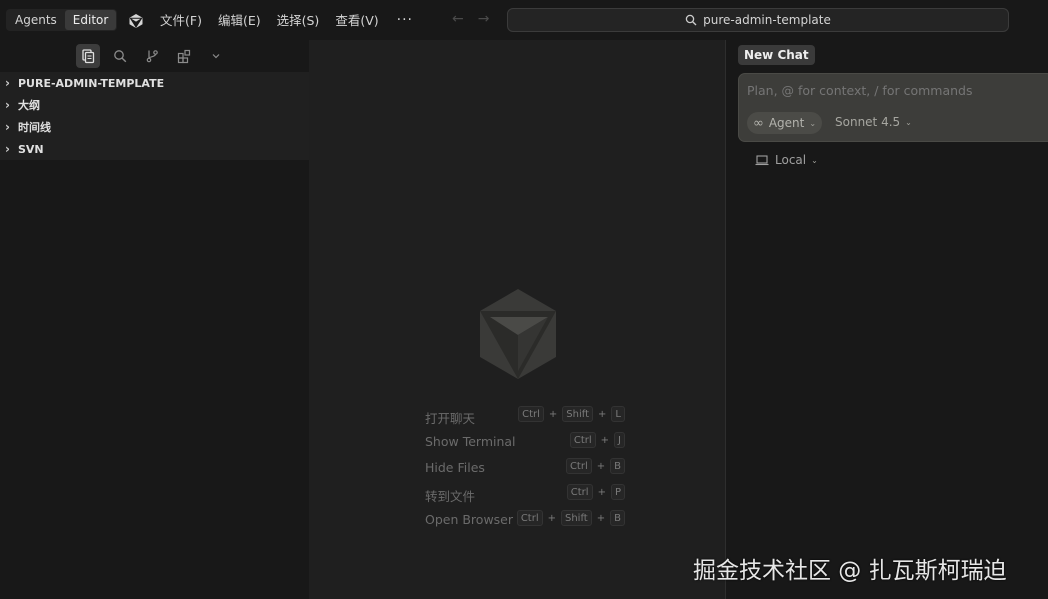 This screenshot has height=599, width=1048. Describe the element at coordinates (239, 19) in the screenshot. I see `menu-edit: 编辑(E)` at that location.